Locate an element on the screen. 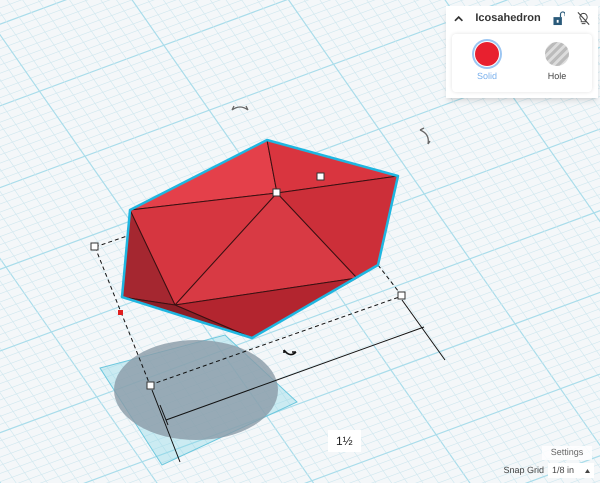 The height and width of the screenshot is (483, 600). option-label: Hole is located at coordinates (557, 76).